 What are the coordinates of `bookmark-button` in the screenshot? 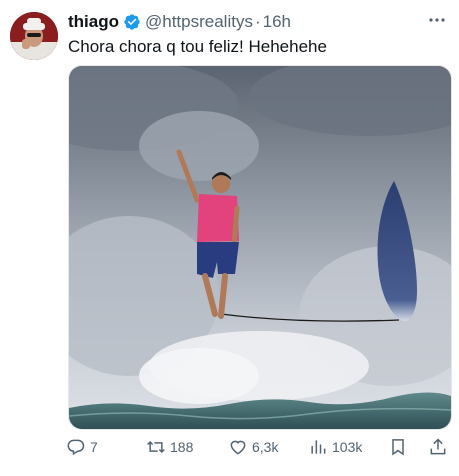 It's located at (400, 447).